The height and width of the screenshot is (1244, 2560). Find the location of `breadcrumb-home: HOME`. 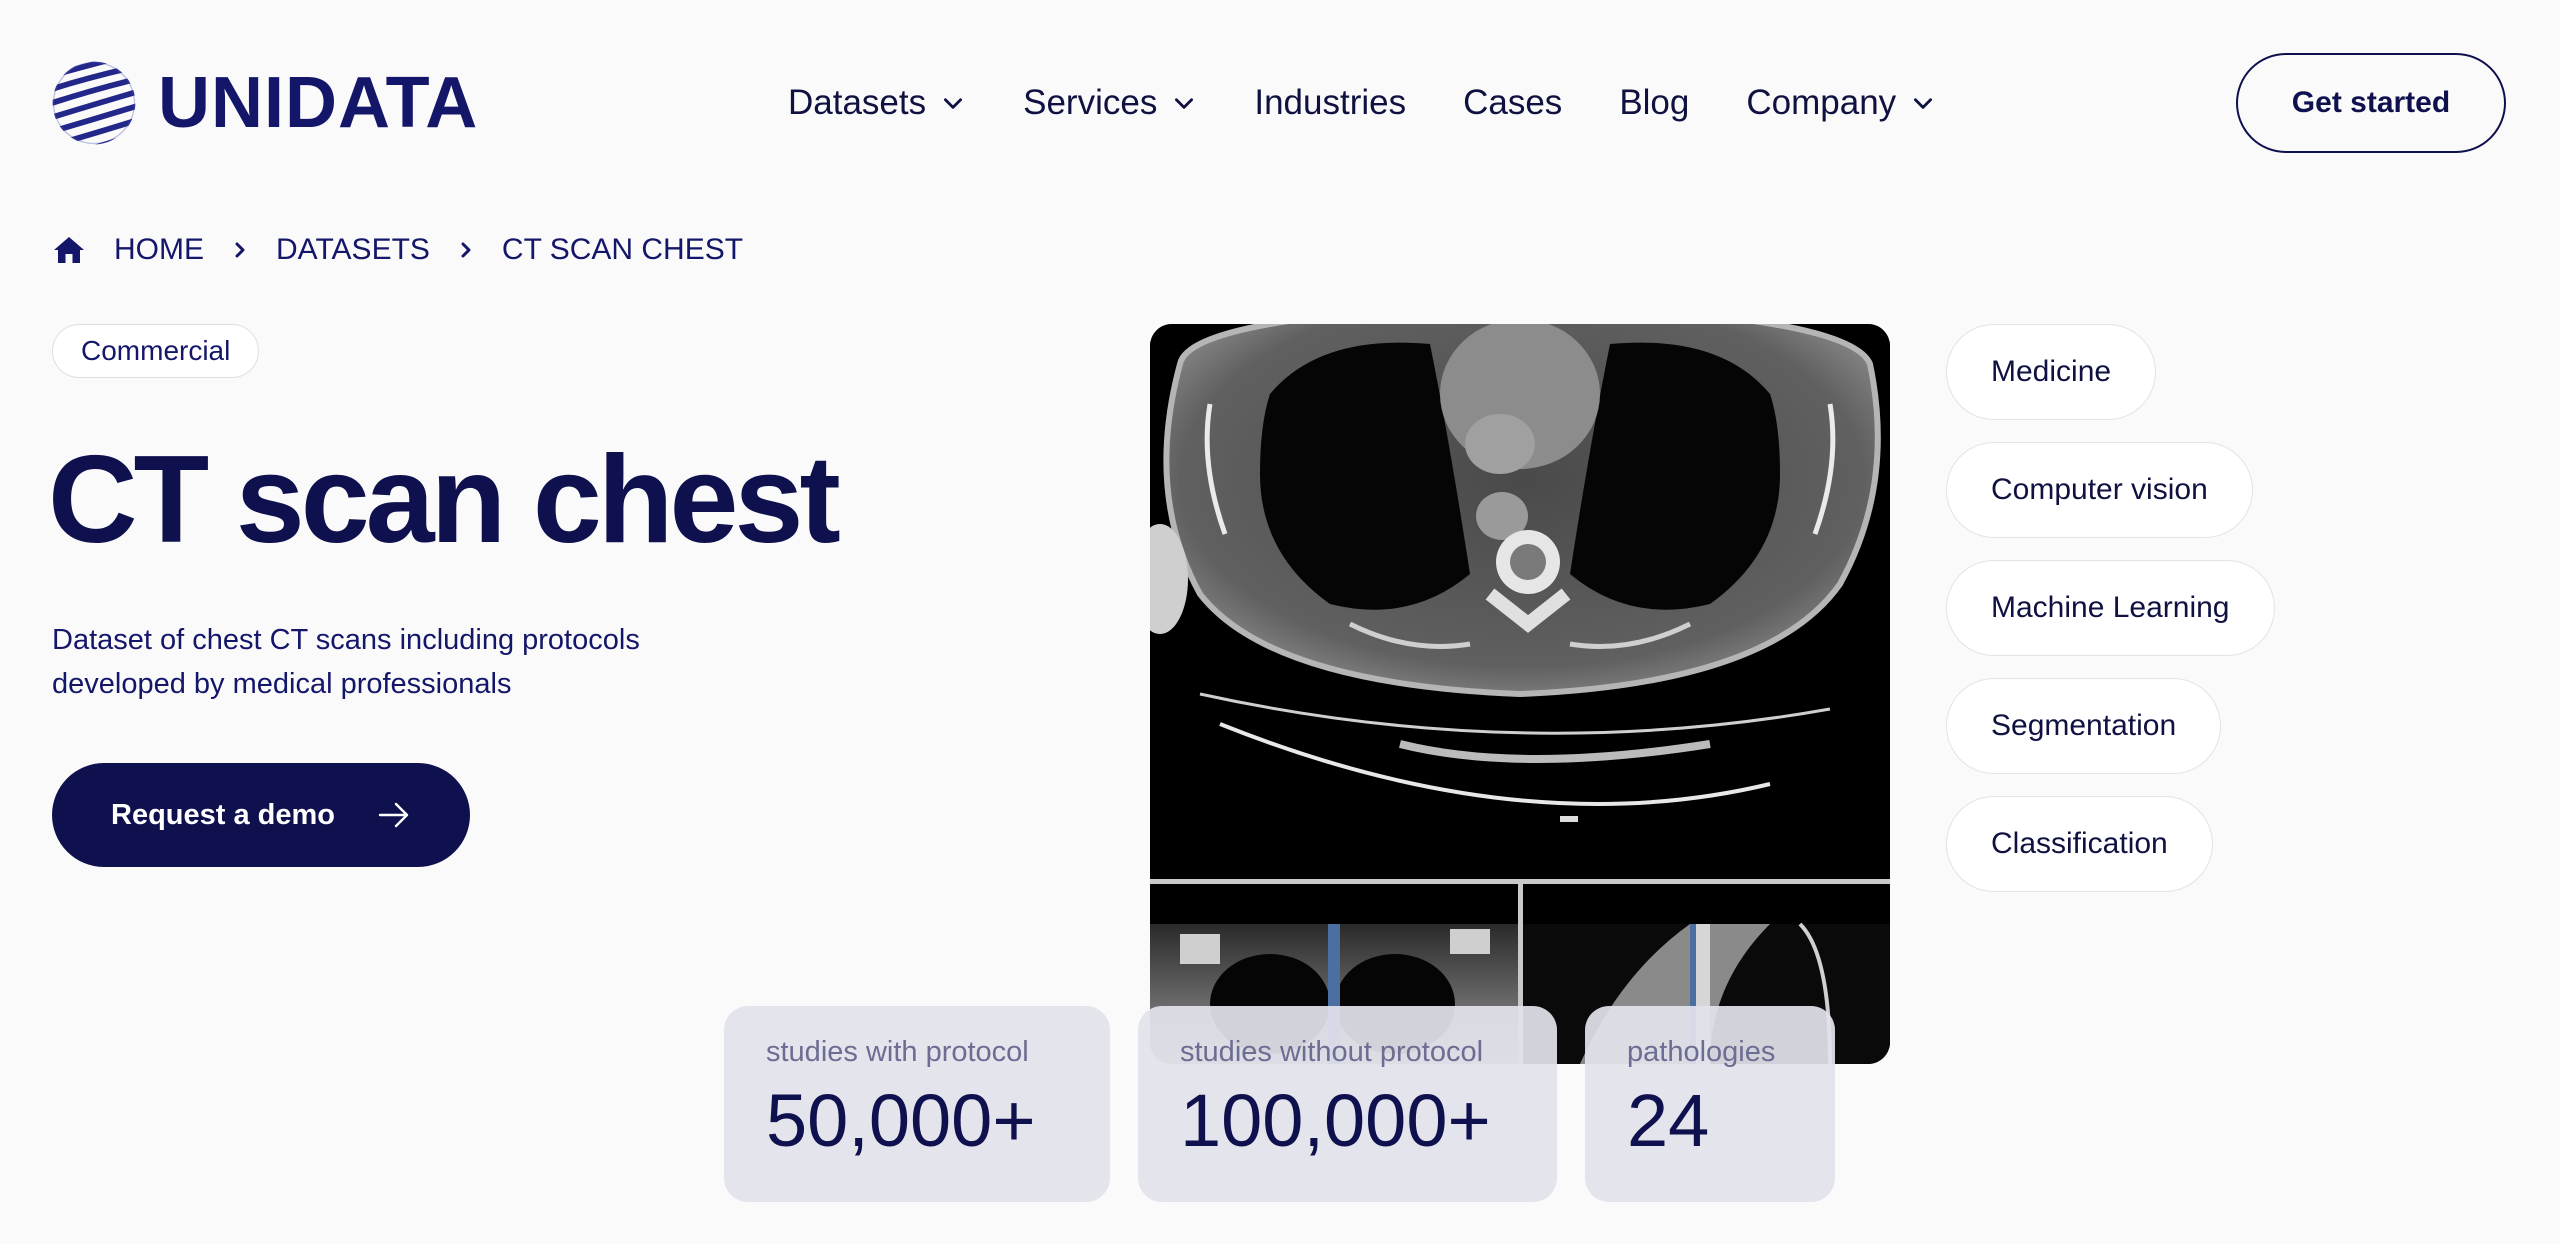

breadcrumb-home: HOME is located at coordinates (159, 250).